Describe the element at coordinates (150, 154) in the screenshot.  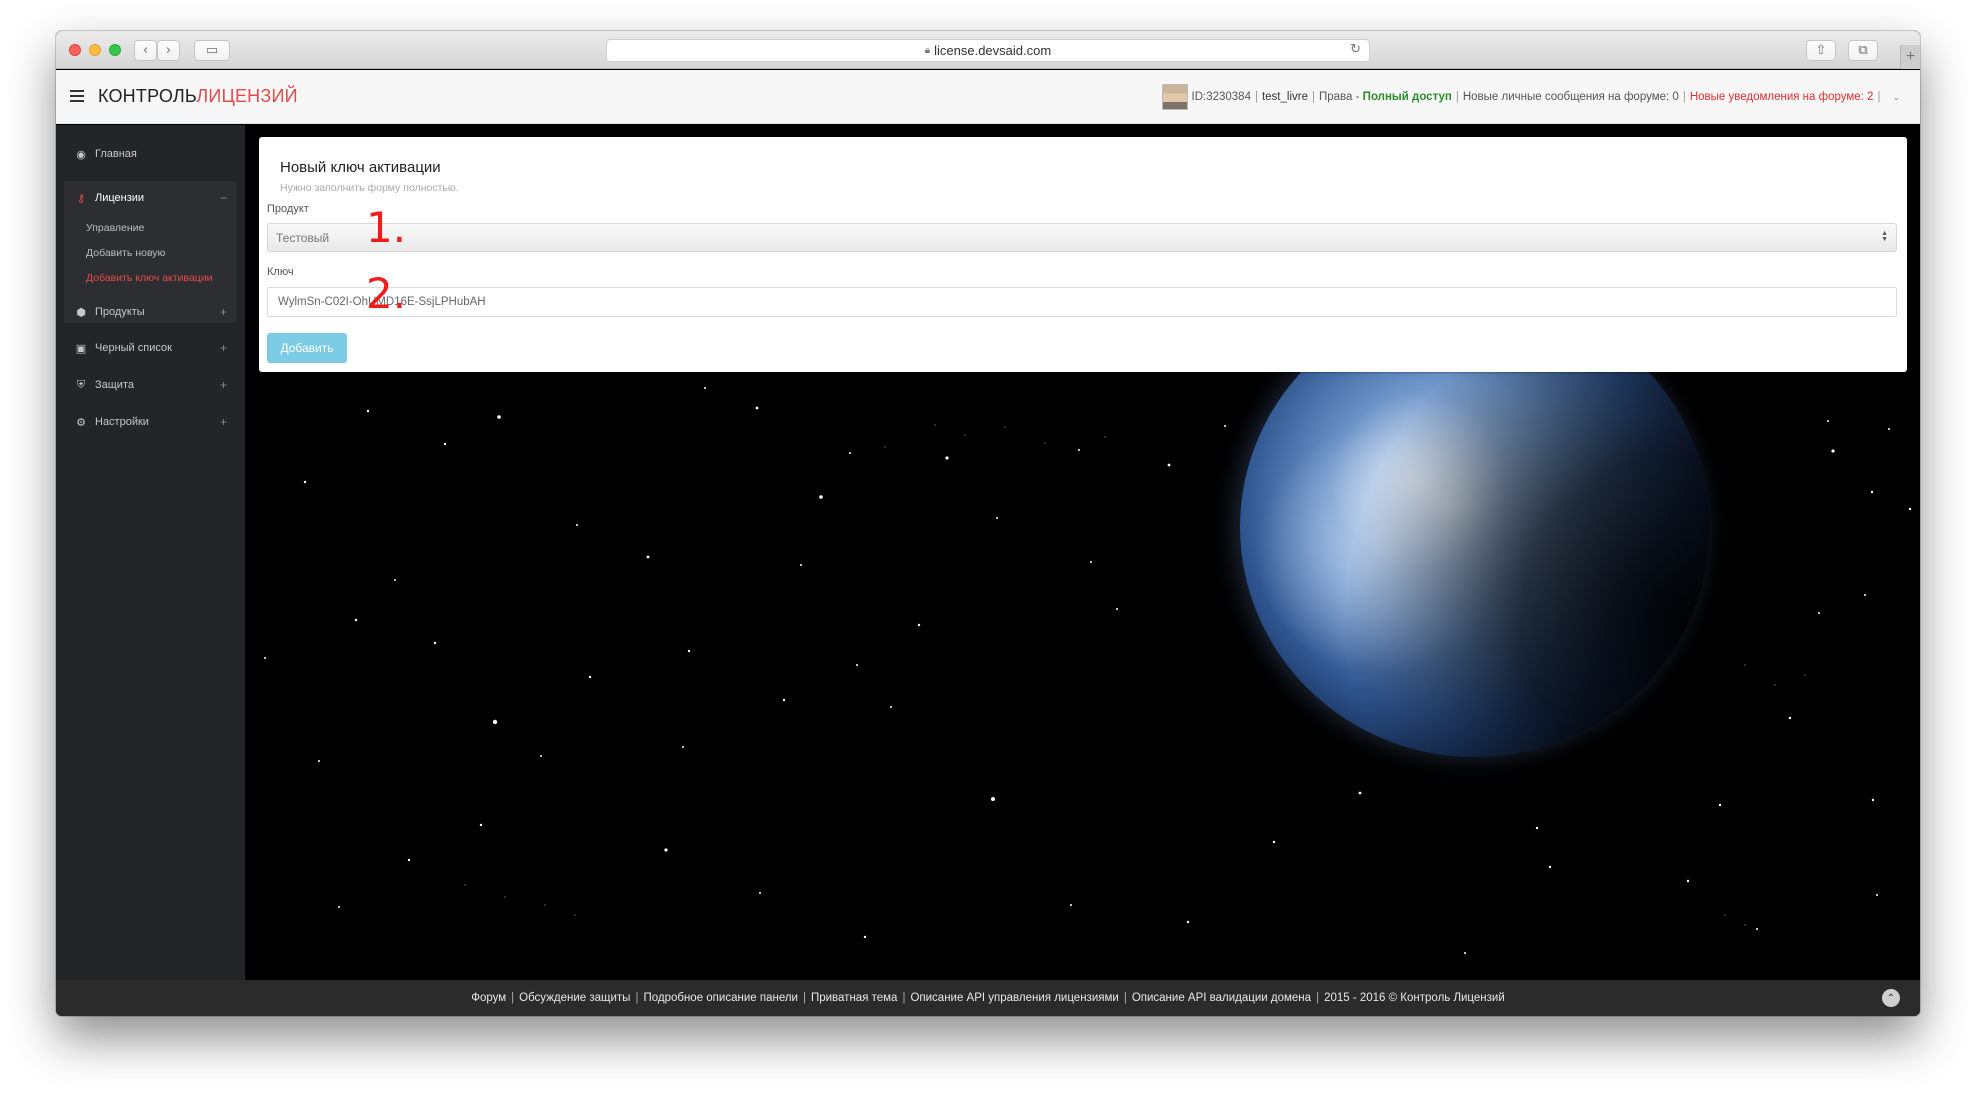
I see `sidebar-item-home: ◉ Главная` at that location.